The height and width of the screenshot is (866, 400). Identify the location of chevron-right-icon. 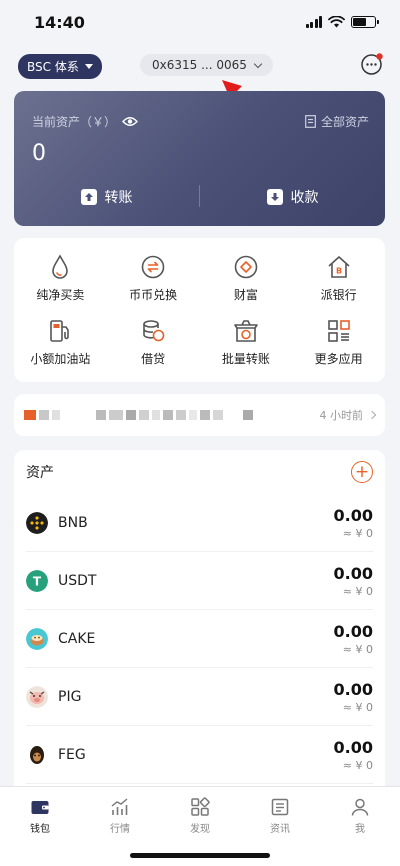
(372, 415).